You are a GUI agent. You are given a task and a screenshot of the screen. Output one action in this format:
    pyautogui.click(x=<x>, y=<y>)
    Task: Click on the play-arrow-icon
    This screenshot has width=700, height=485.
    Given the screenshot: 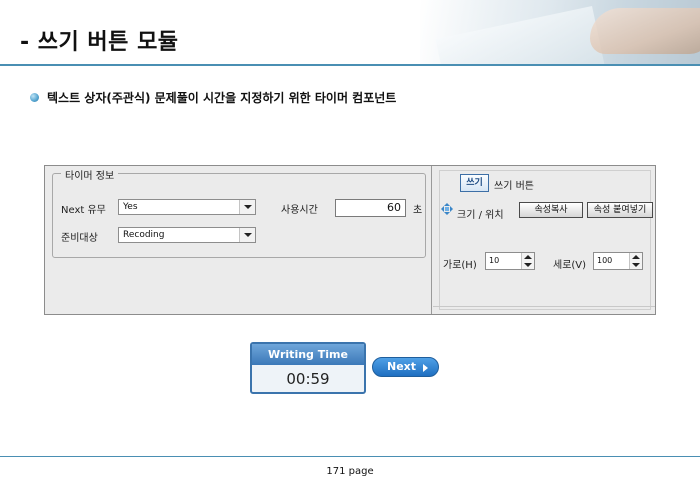 What is the action you would take?
    pyautogui.click(x=425, y=368)
    